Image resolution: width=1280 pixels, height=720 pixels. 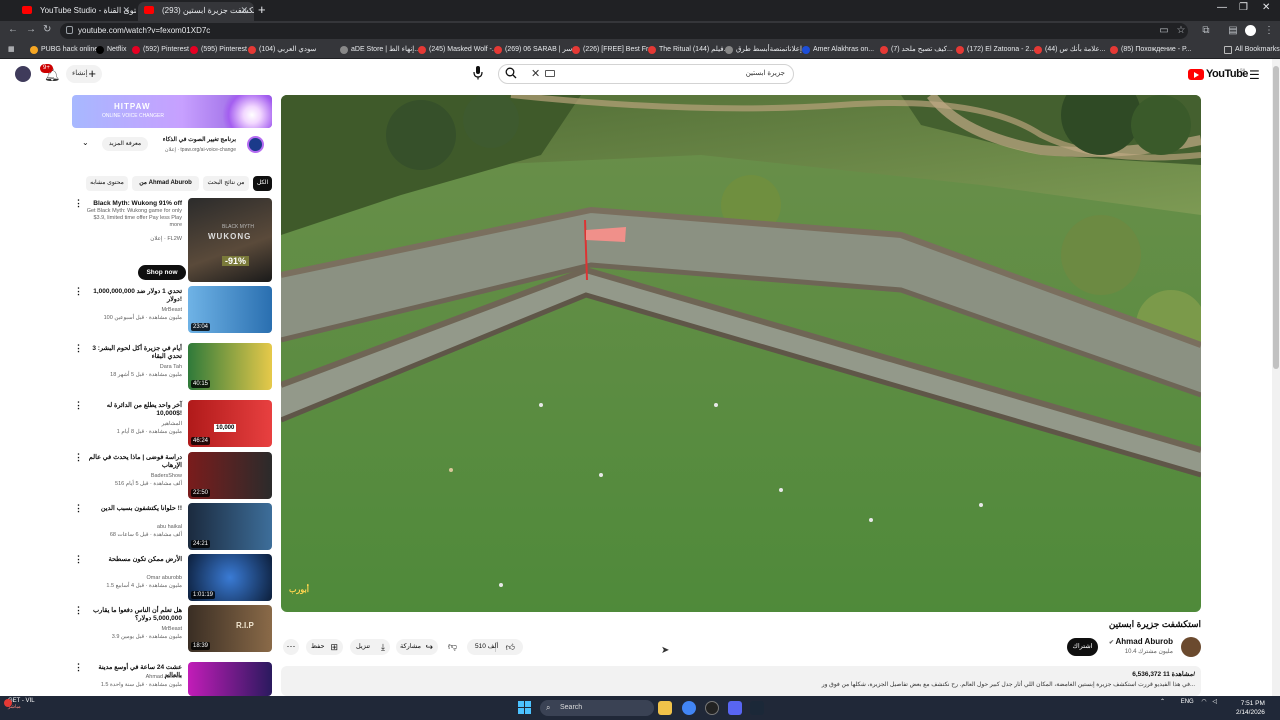 What do you see at coordinates (1233, 31) in the screenshot?
I see `sidepanel-icon: ▤` at bounding box center [1233, 31].